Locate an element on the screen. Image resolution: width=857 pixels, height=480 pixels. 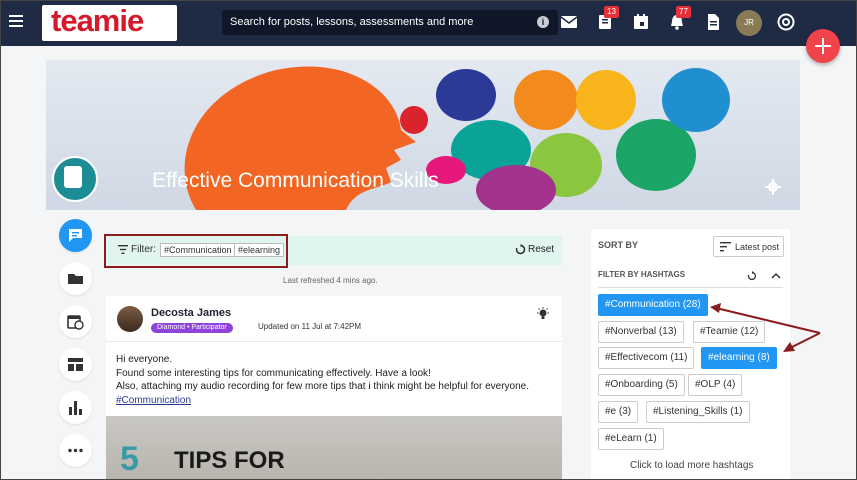
bar-chart-icon is located at coordinates (75, 408).